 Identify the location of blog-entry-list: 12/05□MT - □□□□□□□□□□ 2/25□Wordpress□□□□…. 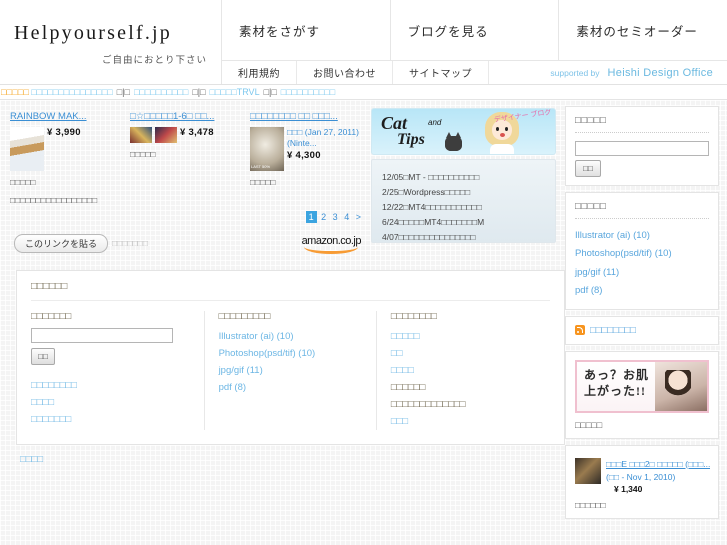
(463, 201).